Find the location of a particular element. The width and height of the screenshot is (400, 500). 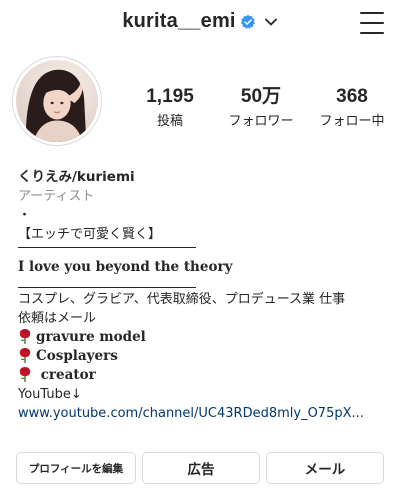

bio-item-text: Cosplayers is located at coordinates (77, 356).